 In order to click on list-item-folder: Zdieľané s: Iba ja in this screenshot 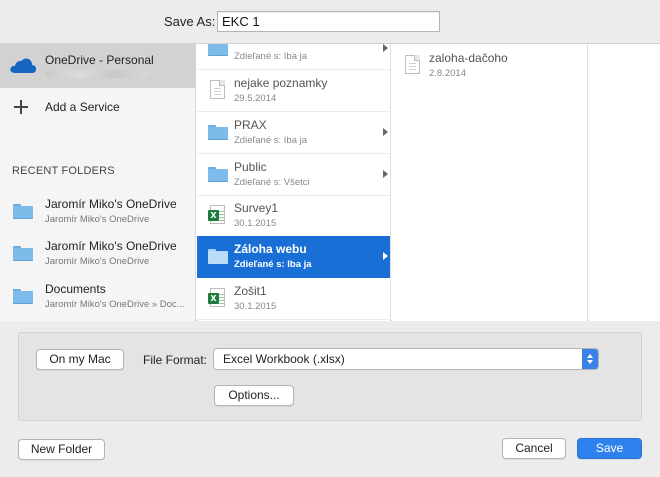, I will do `click(293, 57)`.